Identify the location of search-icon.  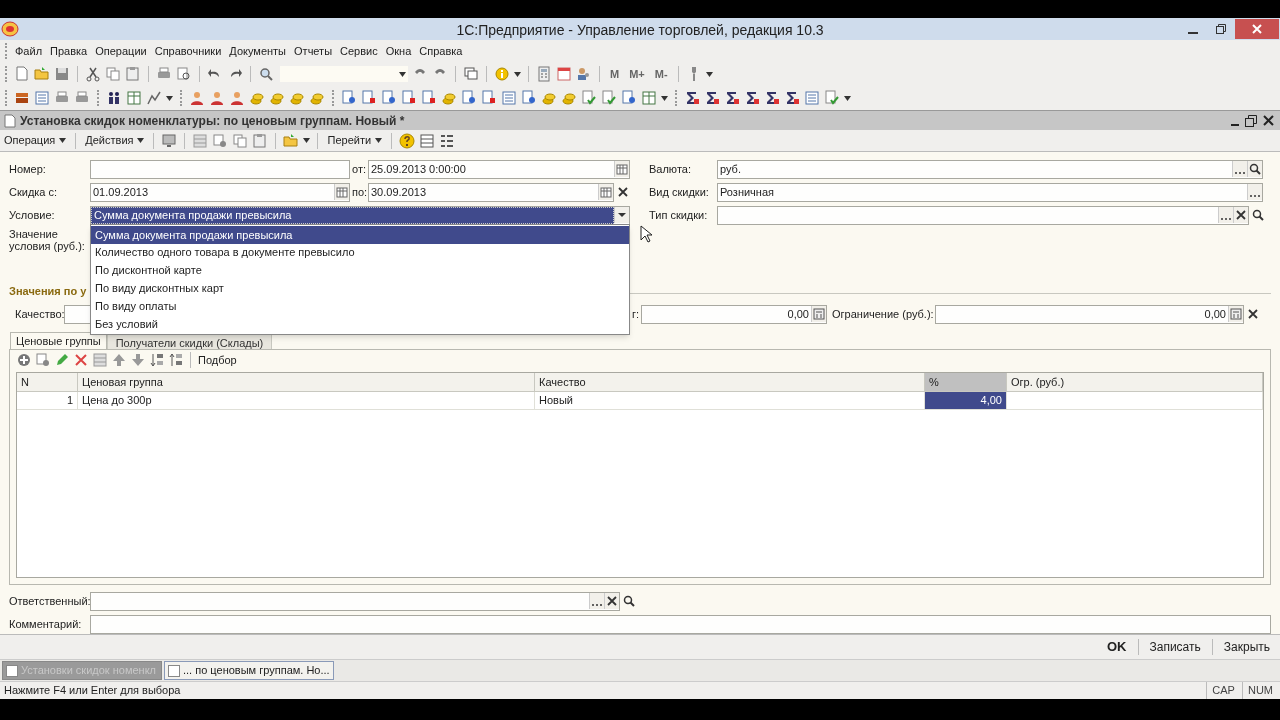
(266, 74).